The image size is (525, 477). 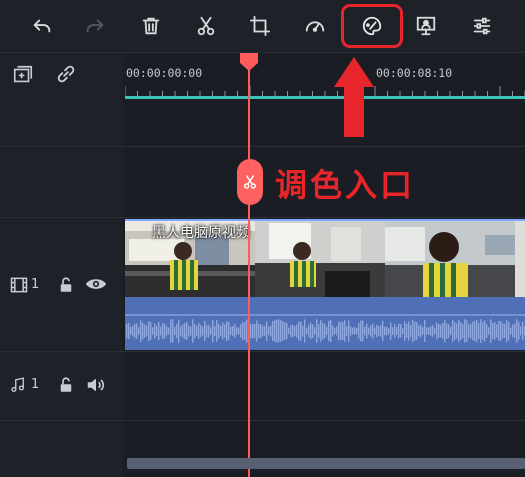 I want to click on link-button, so click(x=66, y=74).